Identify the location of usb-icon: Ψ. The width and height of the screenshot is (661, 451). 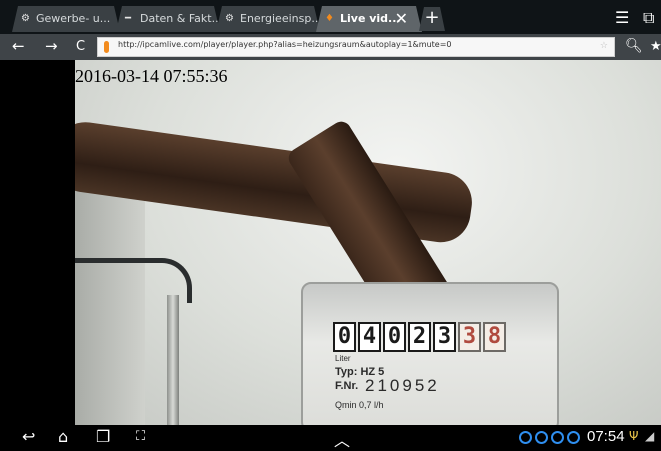
(634, 436).